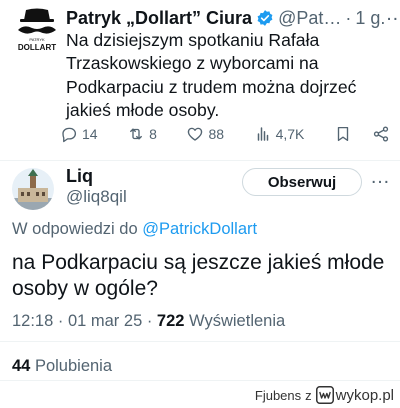 The image size is (400, 408). What do you see at coordinates (216, 134) in the screenshot?
I see `like-count: 88` at bounding box center [216, 134].